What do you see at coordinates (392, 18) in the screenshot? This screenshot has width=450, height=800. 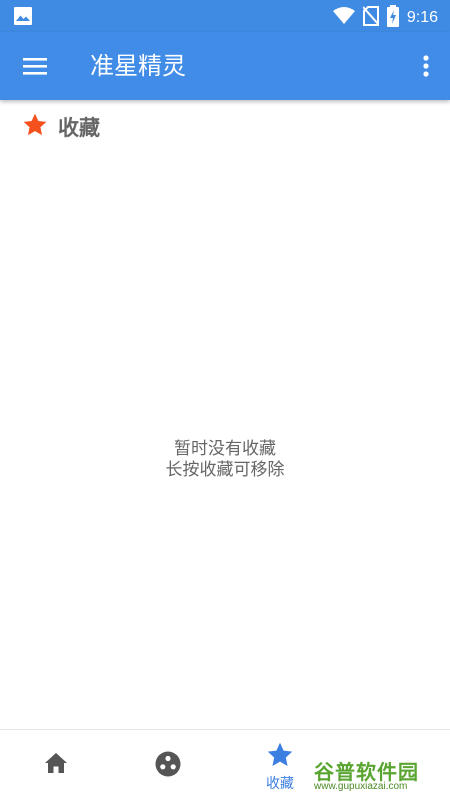 I see `battery-charging-icon` at bounding box center [392, 18].